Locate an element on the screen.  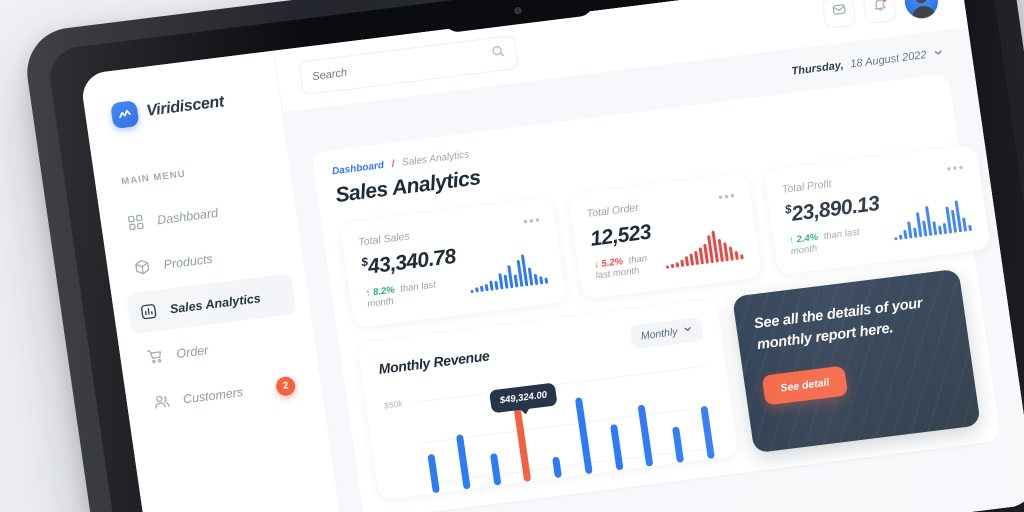
chart-range-label: Monthly is located at coordinates (659, 334).